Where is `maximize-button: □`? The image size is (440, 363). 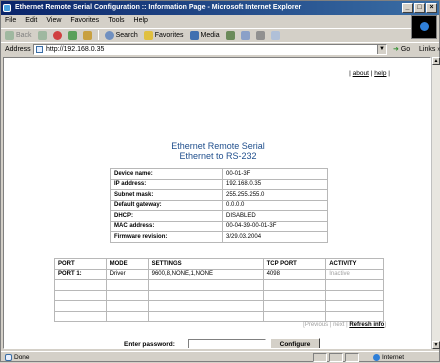
maximize-button: □ is located at coordinates (419, 8).